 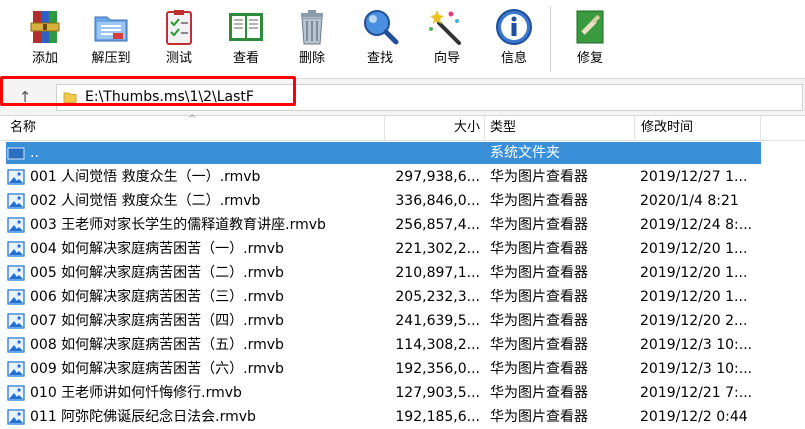 I want to click on archive-add-icon, so click(x=45, y=27).